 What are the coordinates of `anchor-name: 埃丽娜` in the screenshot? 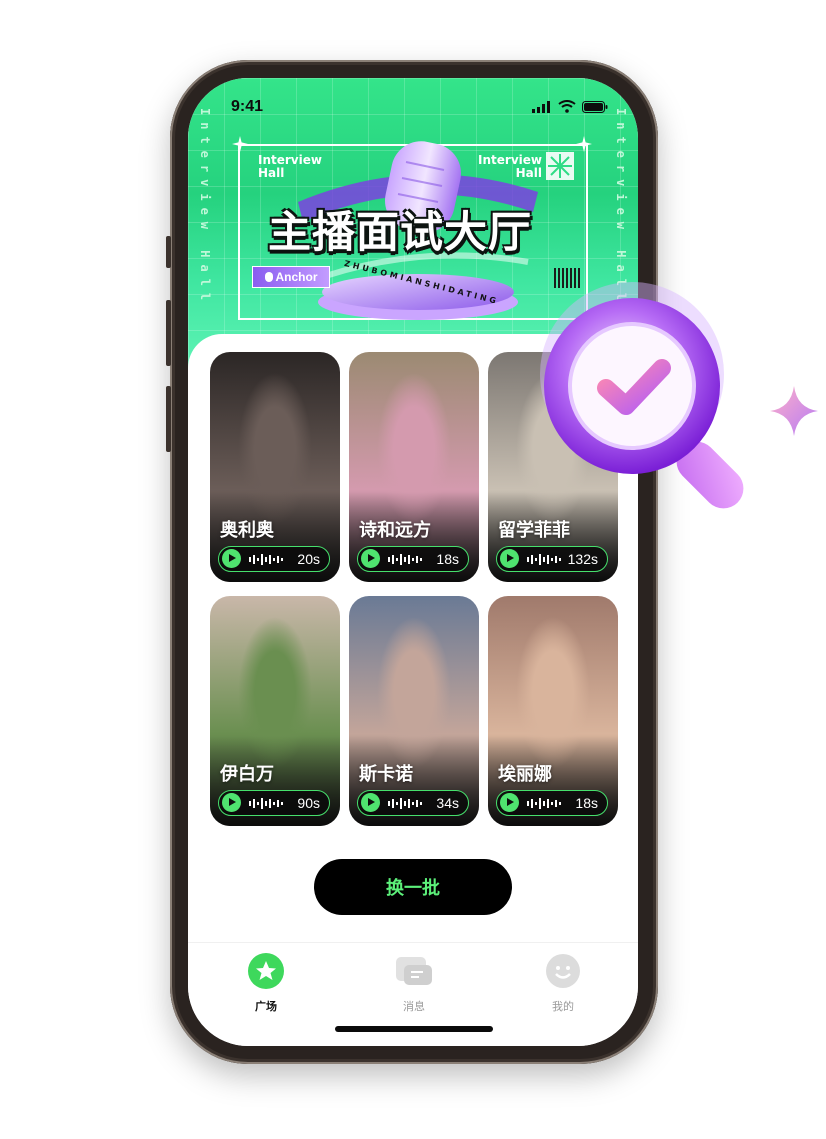 It's located at (525, 774).